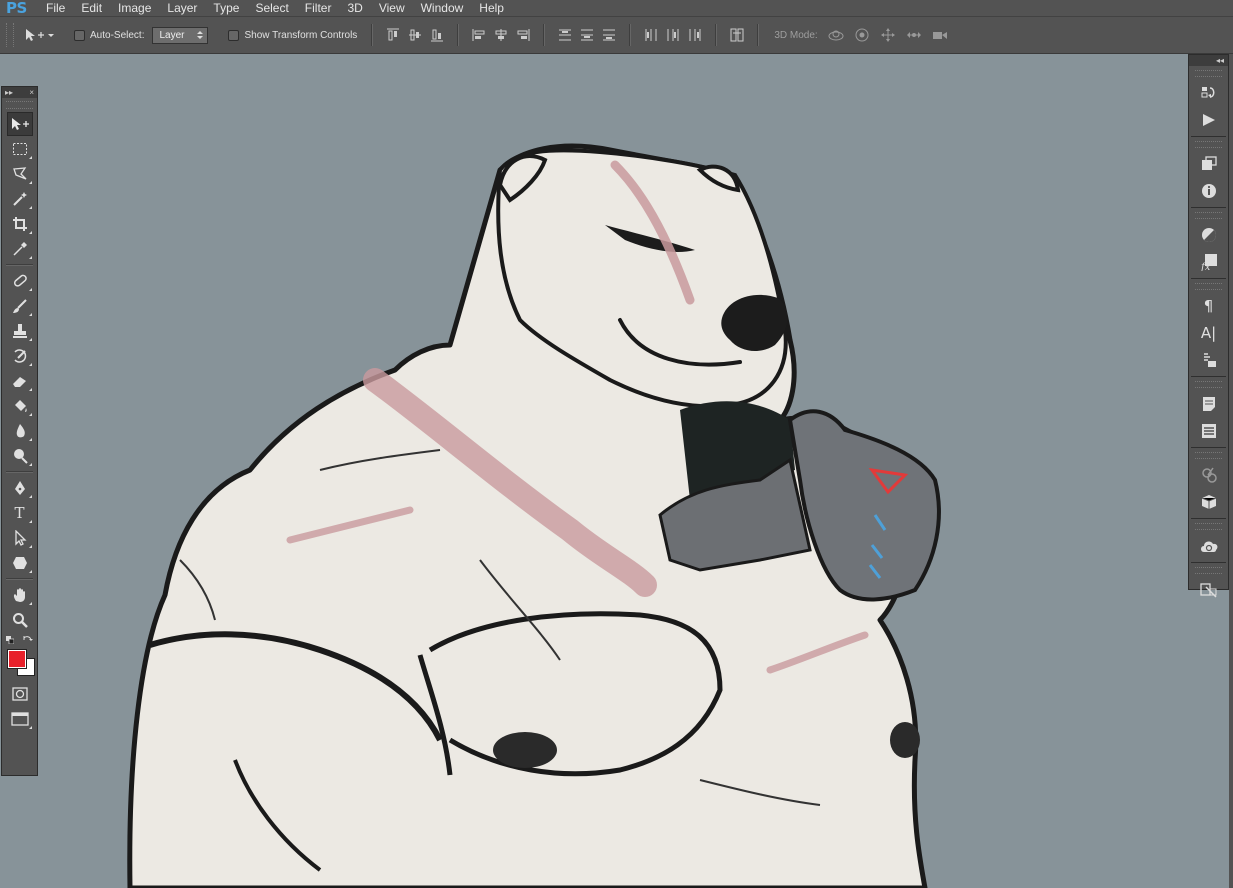  Describe the element at coordinates (172, 35) in the screenshot. I see `auto-select-target-value: Layer` at that location.